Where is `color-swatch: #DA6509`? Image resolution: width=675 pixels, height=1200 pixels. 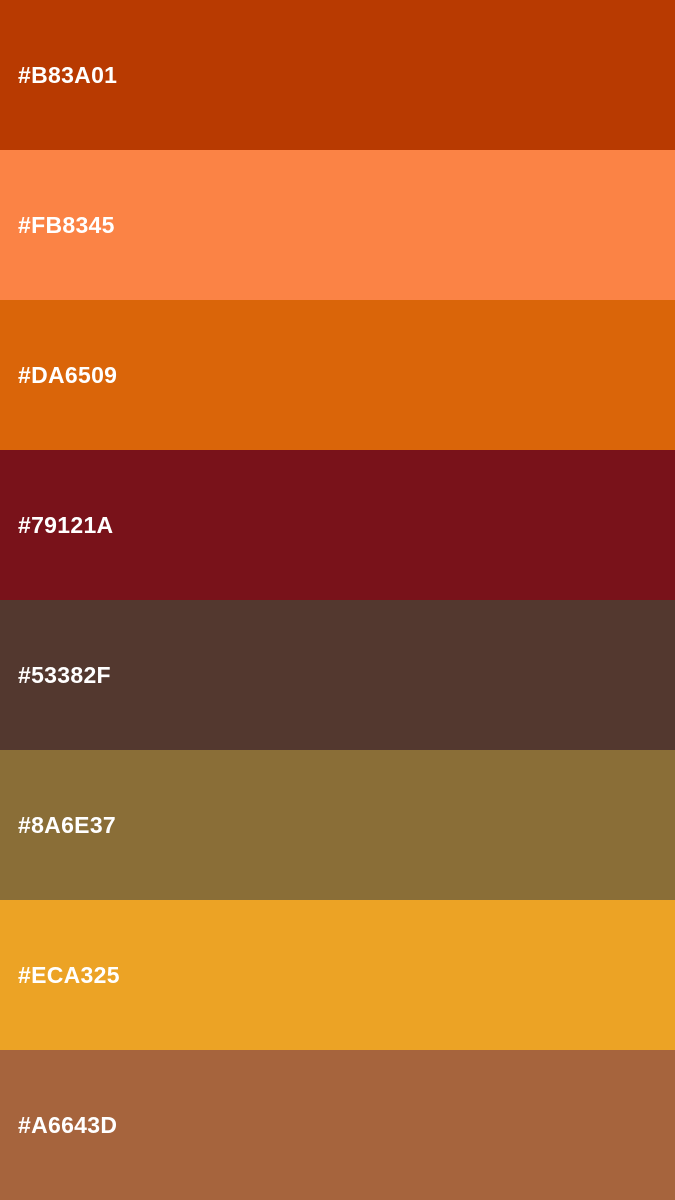
color-swatch: #DA6509 is located at coordinates (337, 375).